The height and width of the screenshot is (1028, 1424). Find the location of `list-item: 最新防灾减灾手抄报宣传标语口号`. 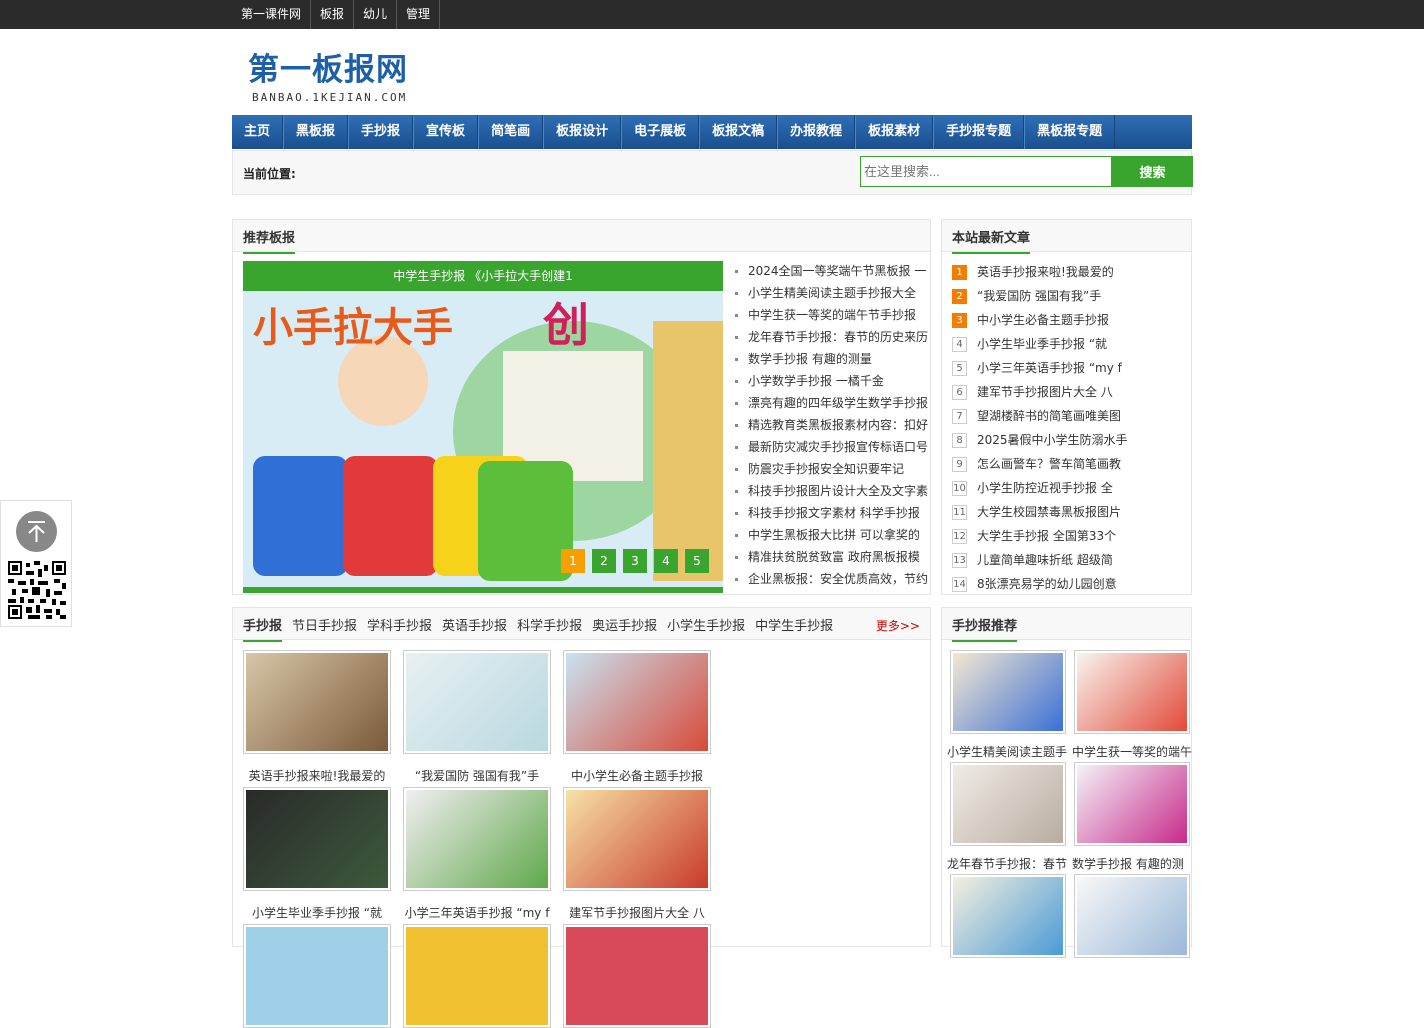

list-item: 最新防灾减灾手抄报宣传标语口号 is located at coordinates (833, 447).